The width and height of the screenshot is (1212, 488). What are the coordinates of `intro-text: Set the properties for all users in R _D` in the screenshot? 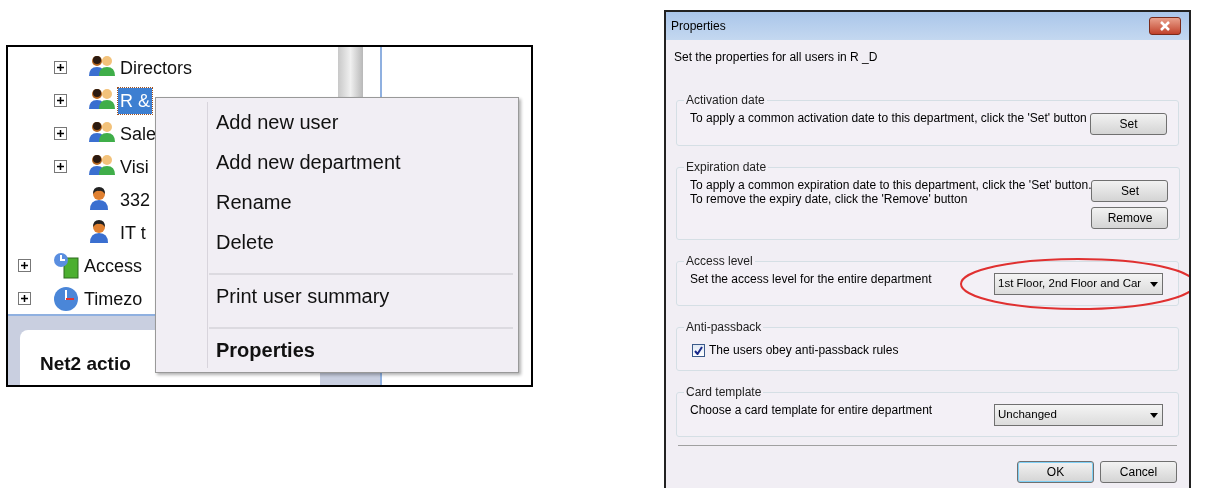 It's located at (776, 57).